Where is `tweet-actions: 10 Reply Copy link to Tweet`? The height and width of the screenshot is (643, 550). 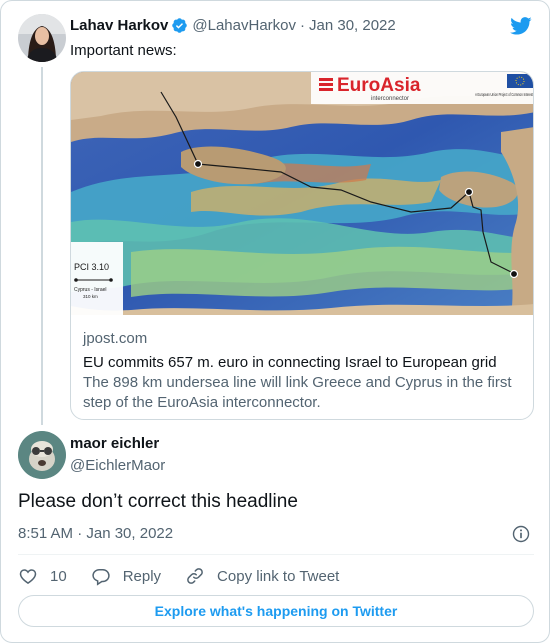 tweet-actions: 10 Reply Copy link to Tweet is located at coordinates (190, 576).